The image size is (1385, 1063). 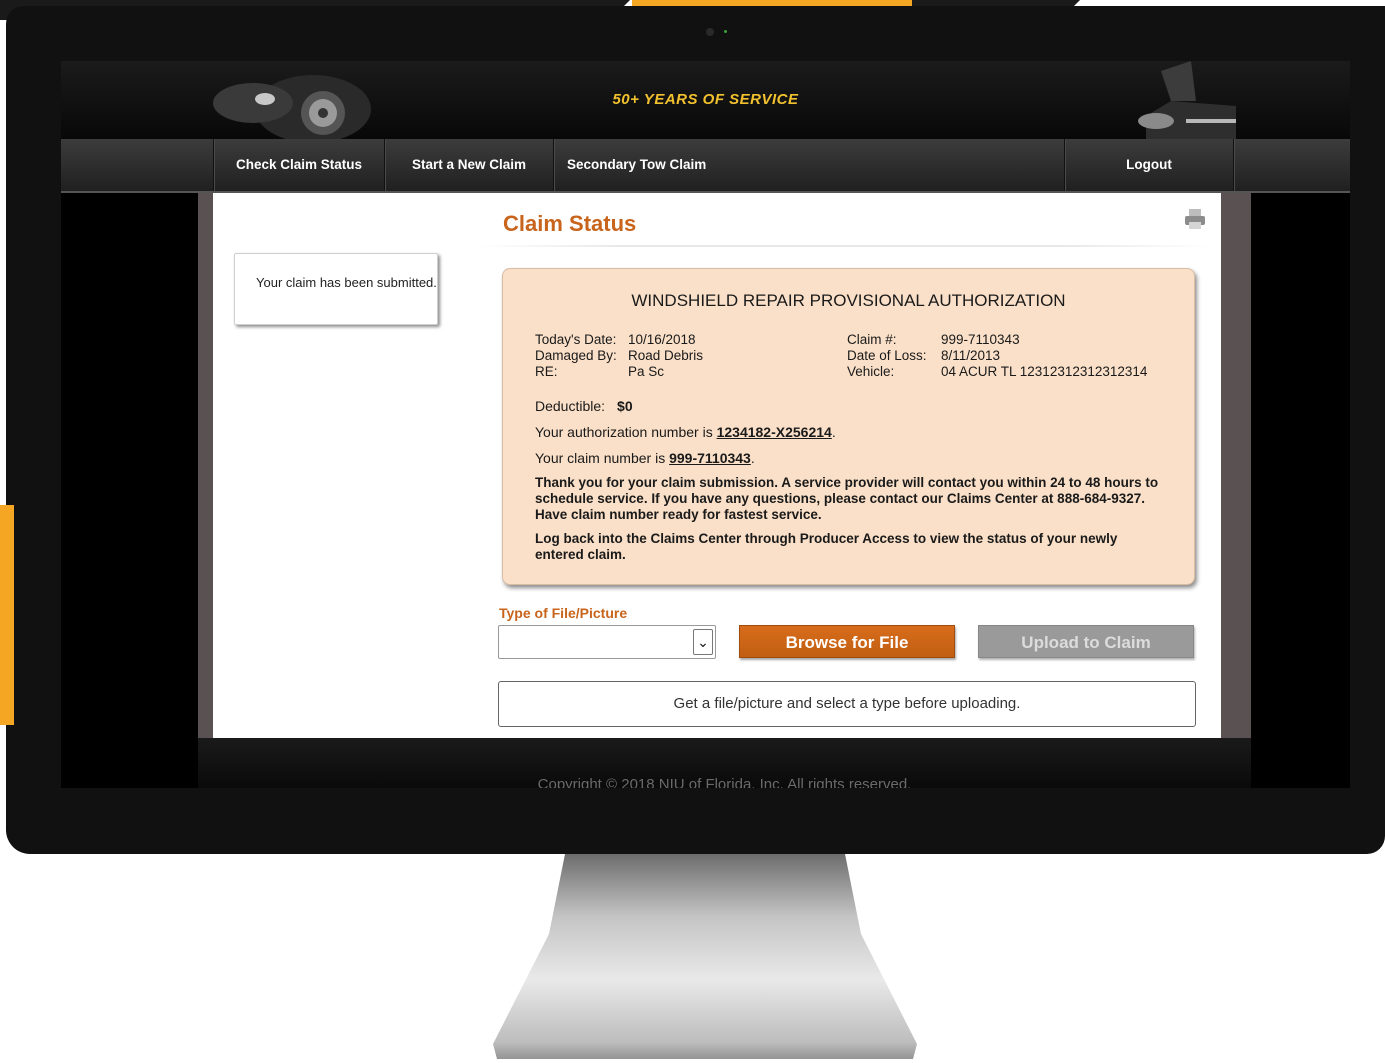 I want to click on site-header: 50+ YEARS OF SERVICE, so click(x=705, y=100).